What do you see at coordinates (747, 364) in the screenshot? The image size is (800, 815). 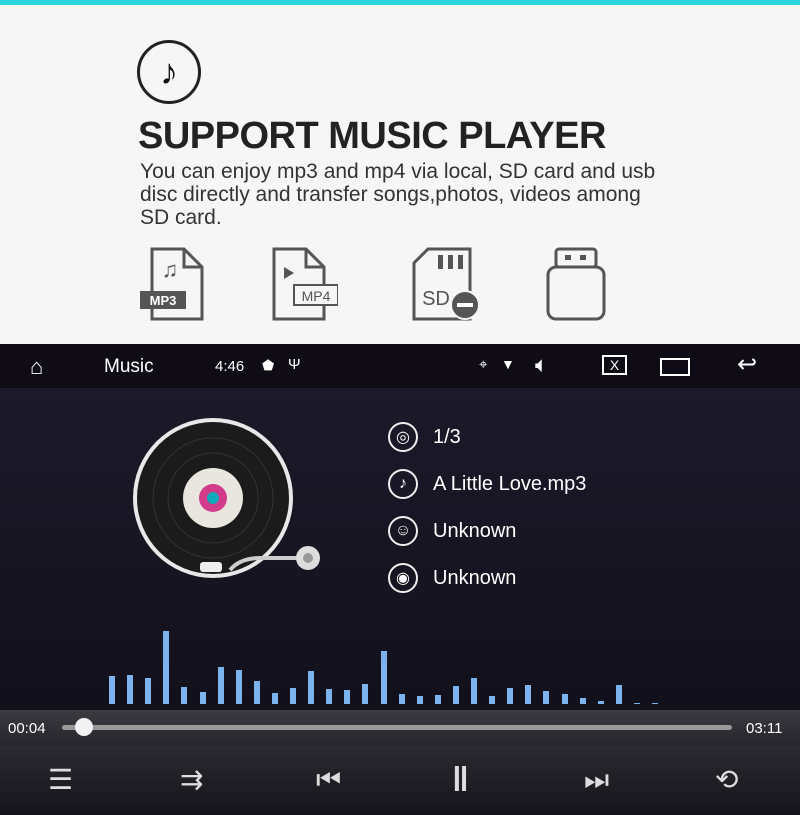 I see `back-icon: ↩` at bounding box center [747, 364].